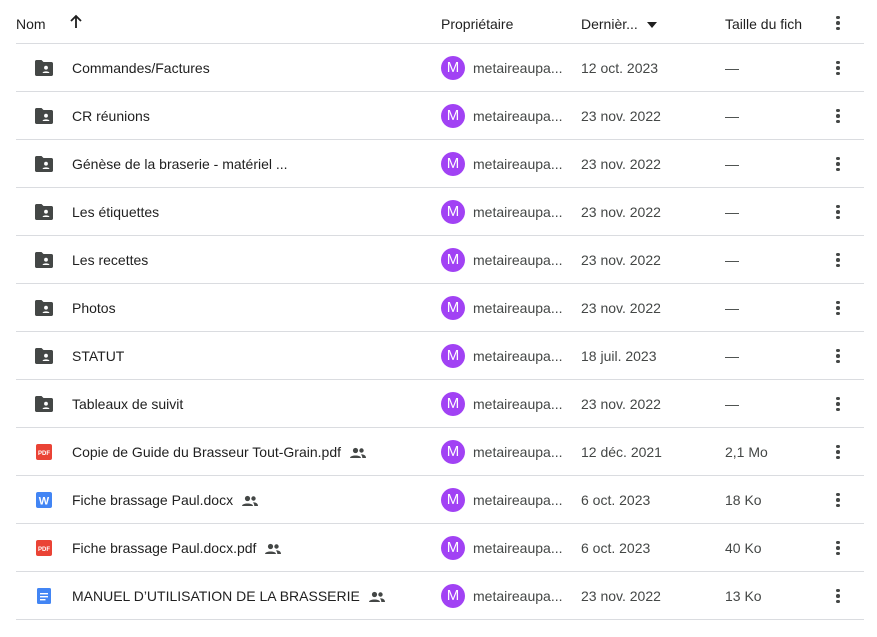 This screenshot has height=637, width=877. I want to click on file-name-label: STATUT, so click(98, 356).